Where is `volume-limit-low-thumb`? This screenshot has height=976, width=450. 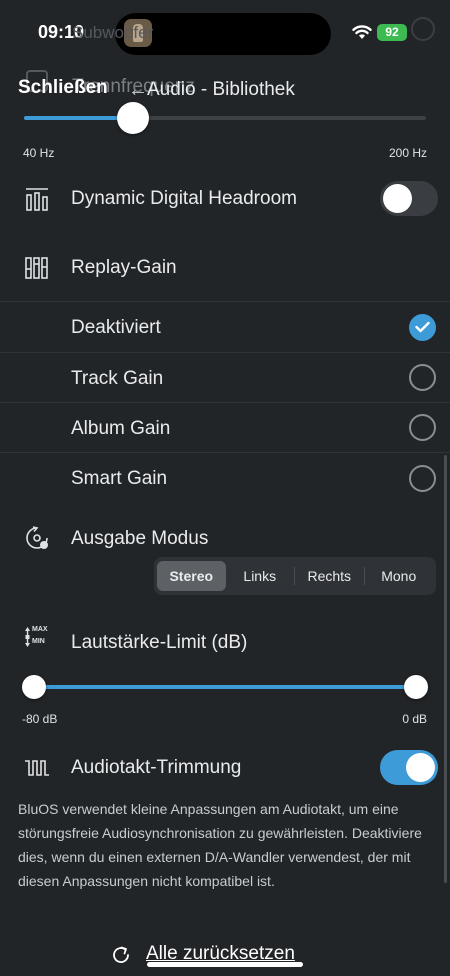
volume-limit-low-thumb is located at coordinates (34, 687).